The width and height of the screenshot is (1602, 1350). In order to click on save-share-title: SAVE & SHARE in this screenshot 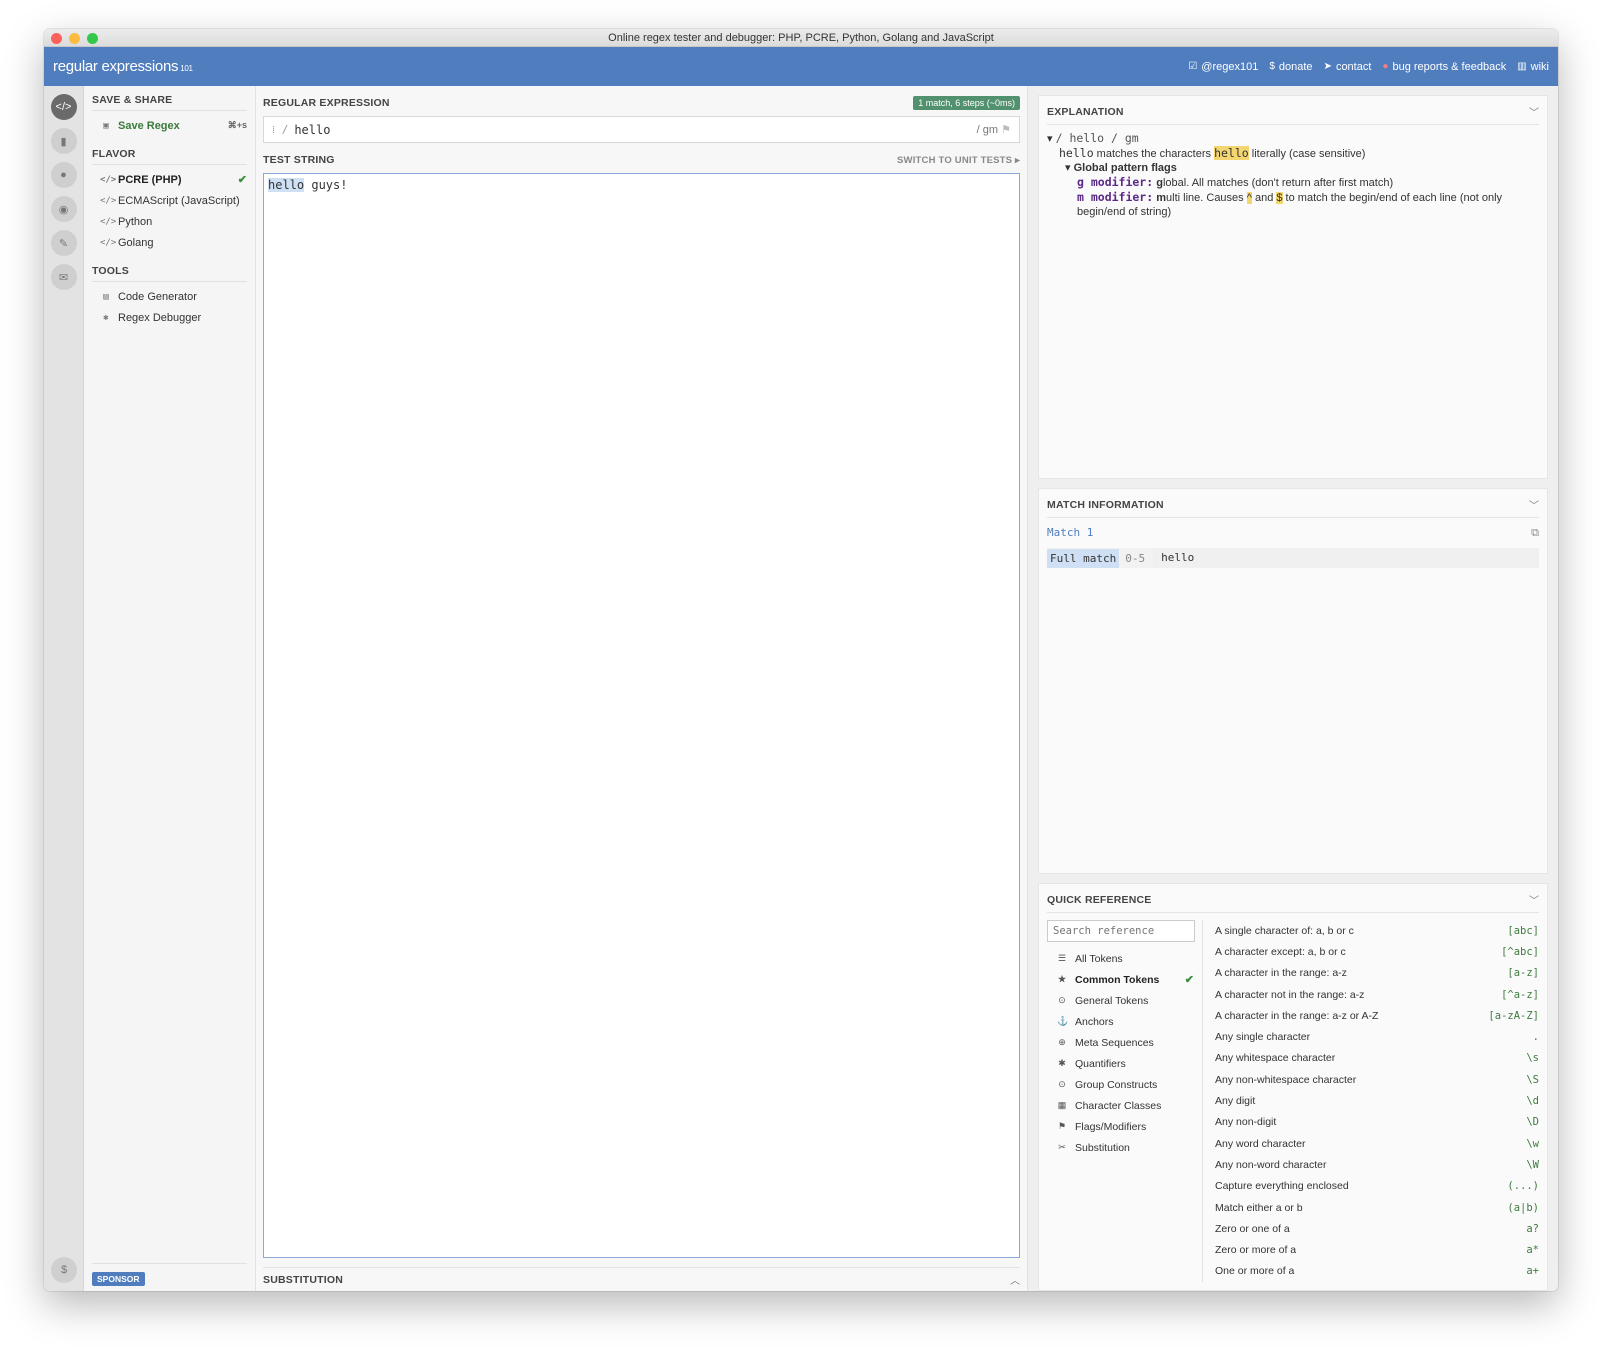, I will do `click(169, 102)`.